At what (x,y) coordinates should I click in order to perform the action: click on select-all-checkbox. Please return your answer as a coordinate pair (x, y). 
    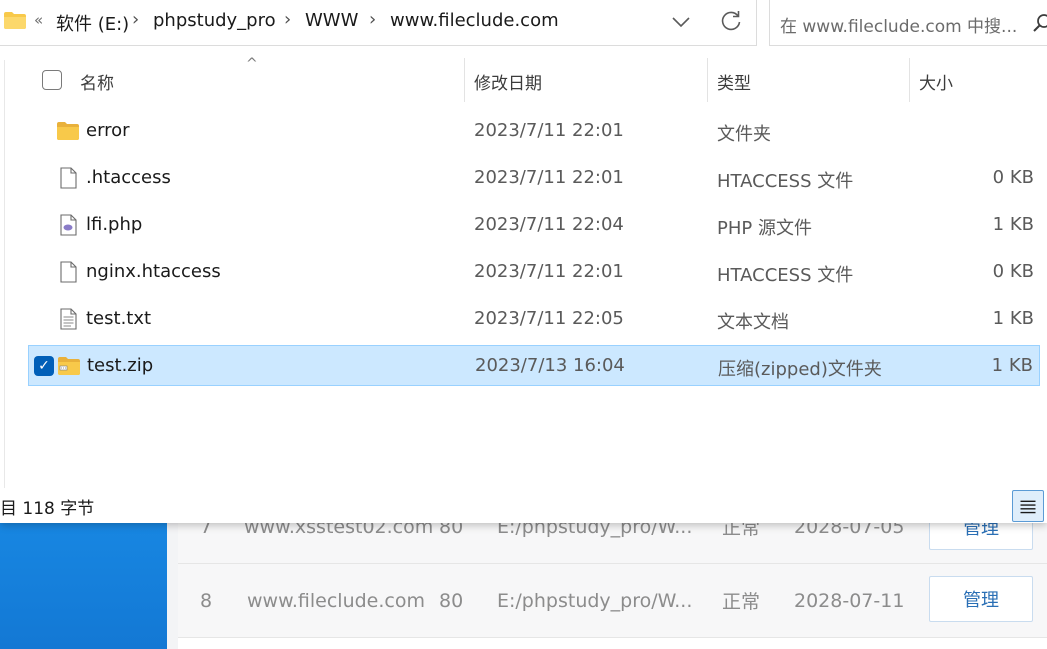
    Looking at the image, I should click on (52, 80).